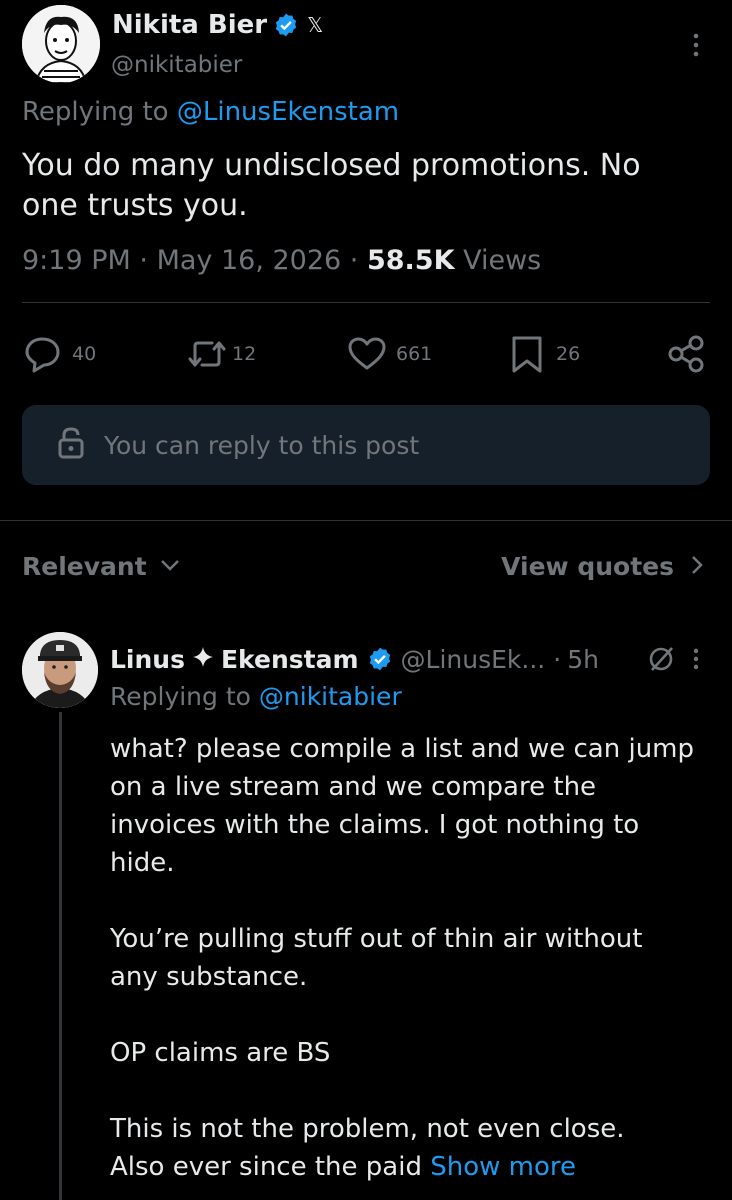  Describe the element at coordinates (661, 659) in the screenshot. I see `grok-icon` at that location.